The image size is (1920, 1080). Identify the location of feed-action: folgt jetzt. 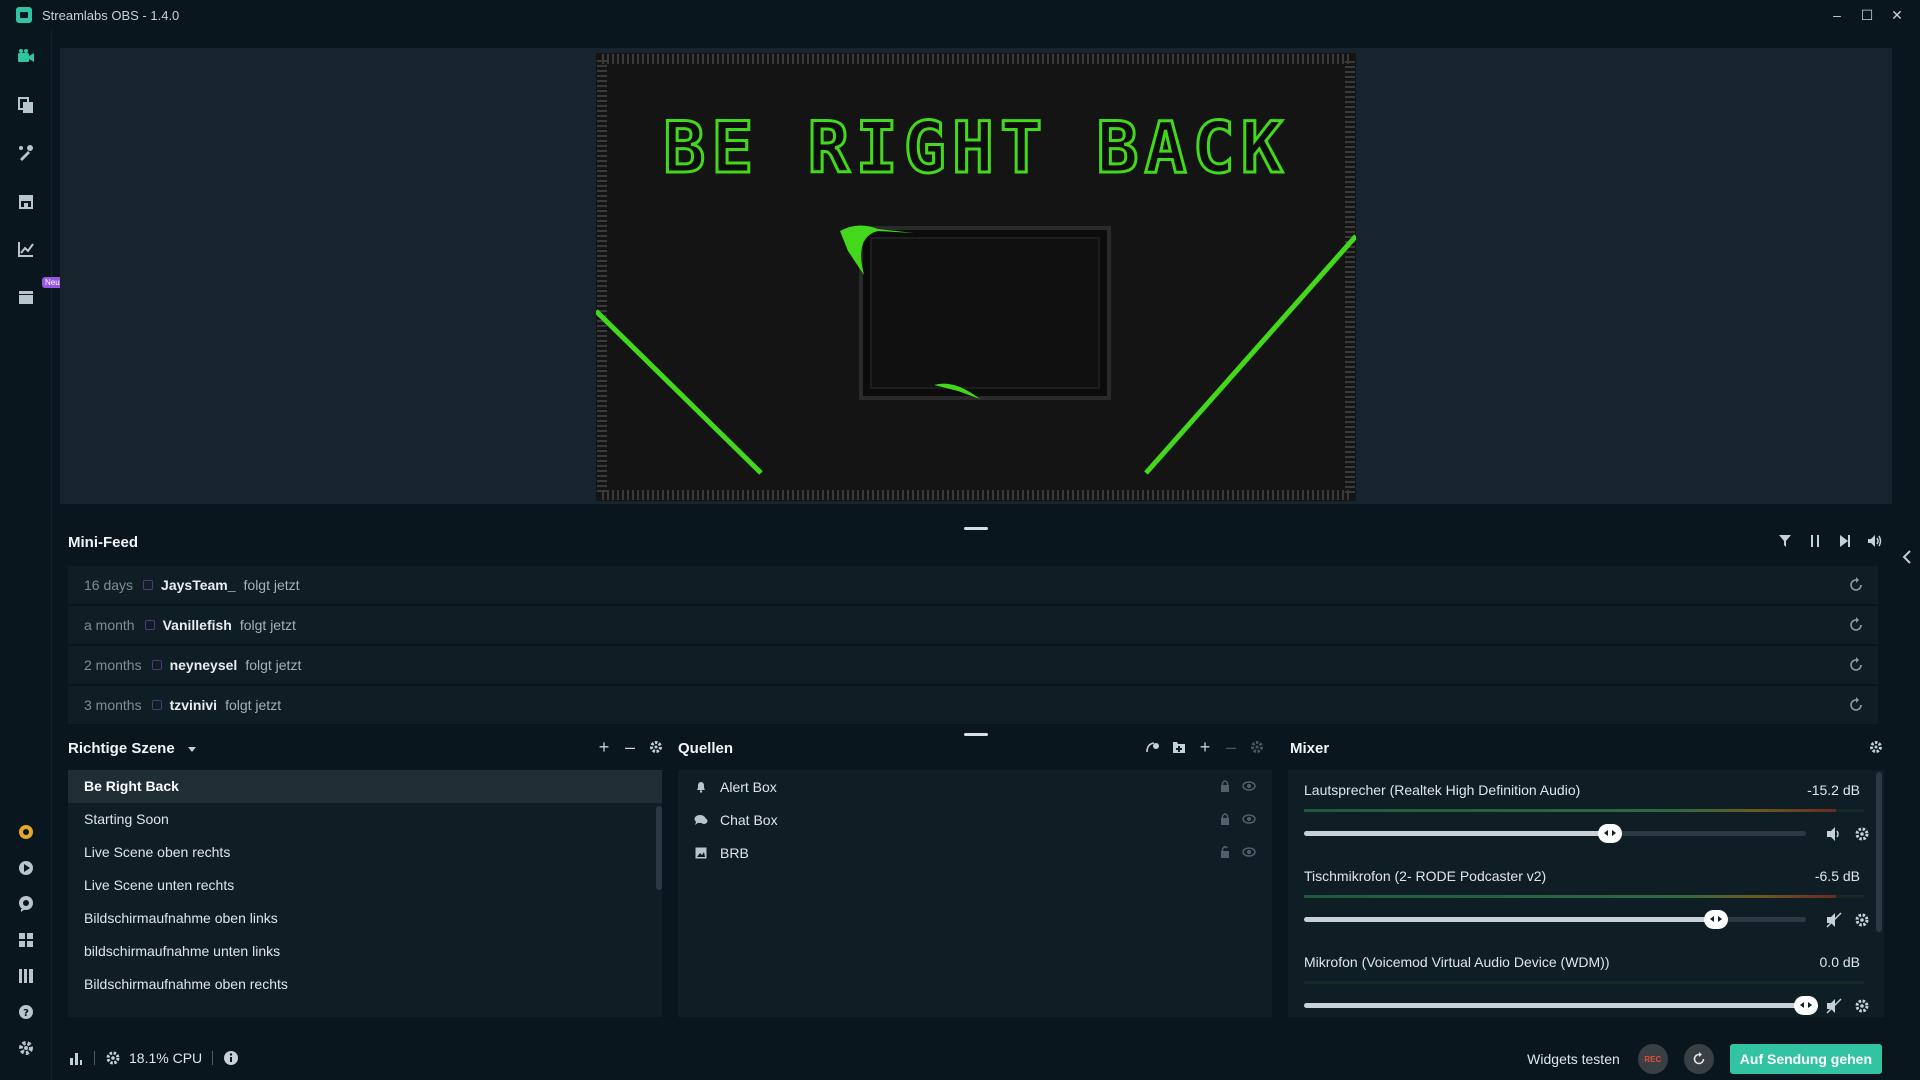
(267, 625).